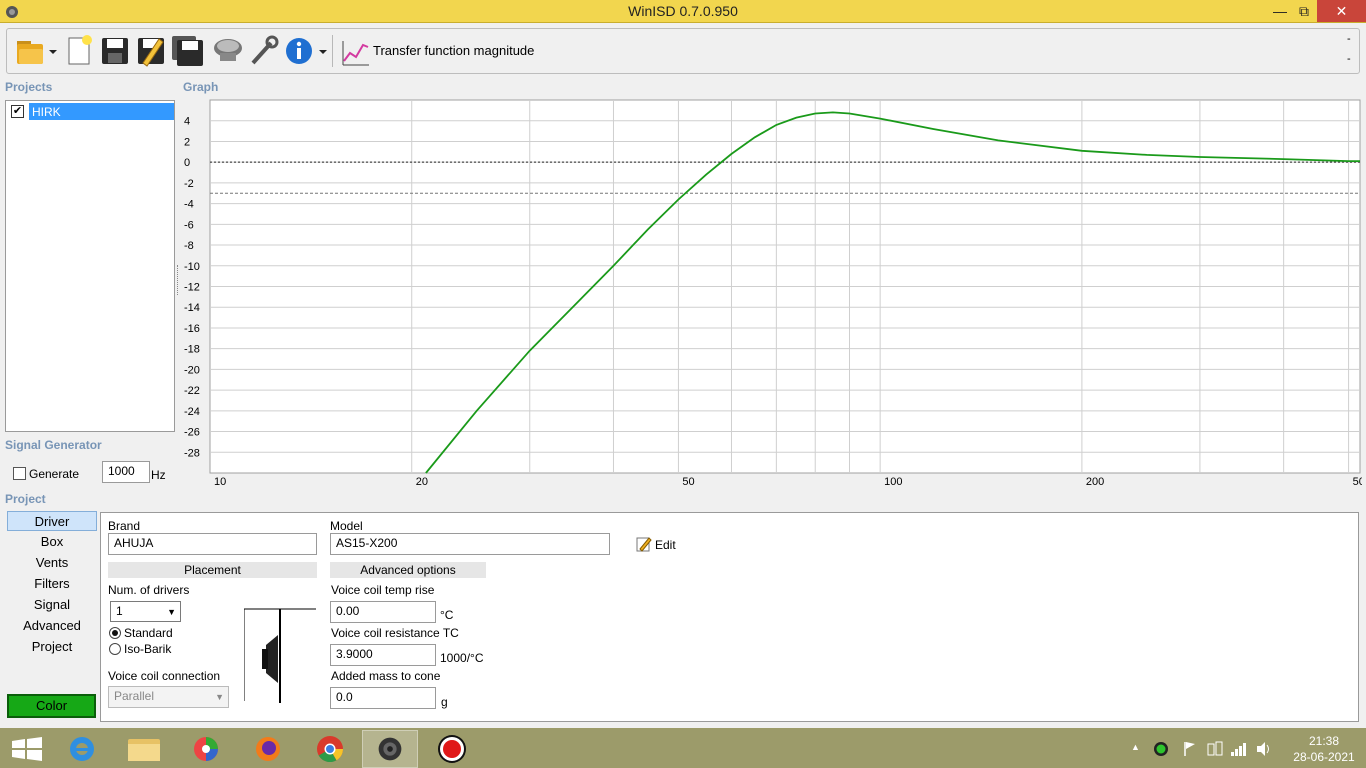 This screenshot has height=768, width=1366. I want to click on num-drivers-label: Num. of drivers, so click(149, 590).